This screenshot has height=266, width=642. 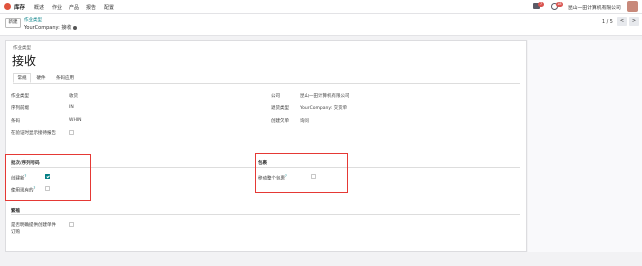 What do you see at coordinates (33, 133) in the screenshot?
I see `show-reception-report-label: 在验证时显示接待报告` at bounding box center [33, 133].